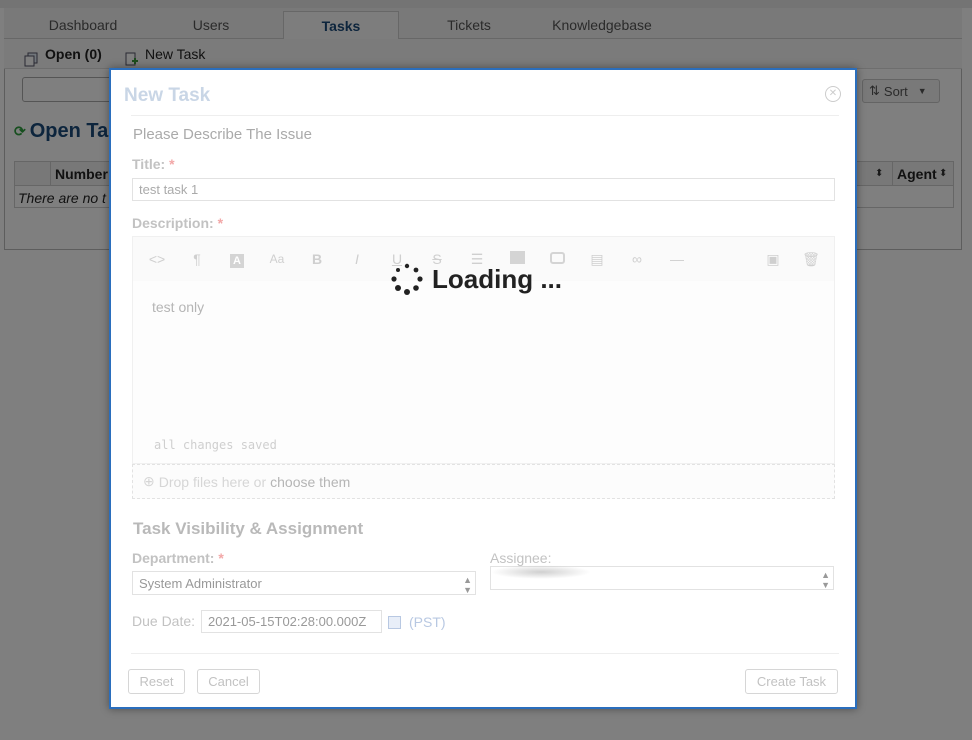 The height and width of the screenshot is (740, 972). What do you see at coordinates (197, 259) in the screenshot?
I see `paragraph-icon: ¶` at bounding box center [197, 259].